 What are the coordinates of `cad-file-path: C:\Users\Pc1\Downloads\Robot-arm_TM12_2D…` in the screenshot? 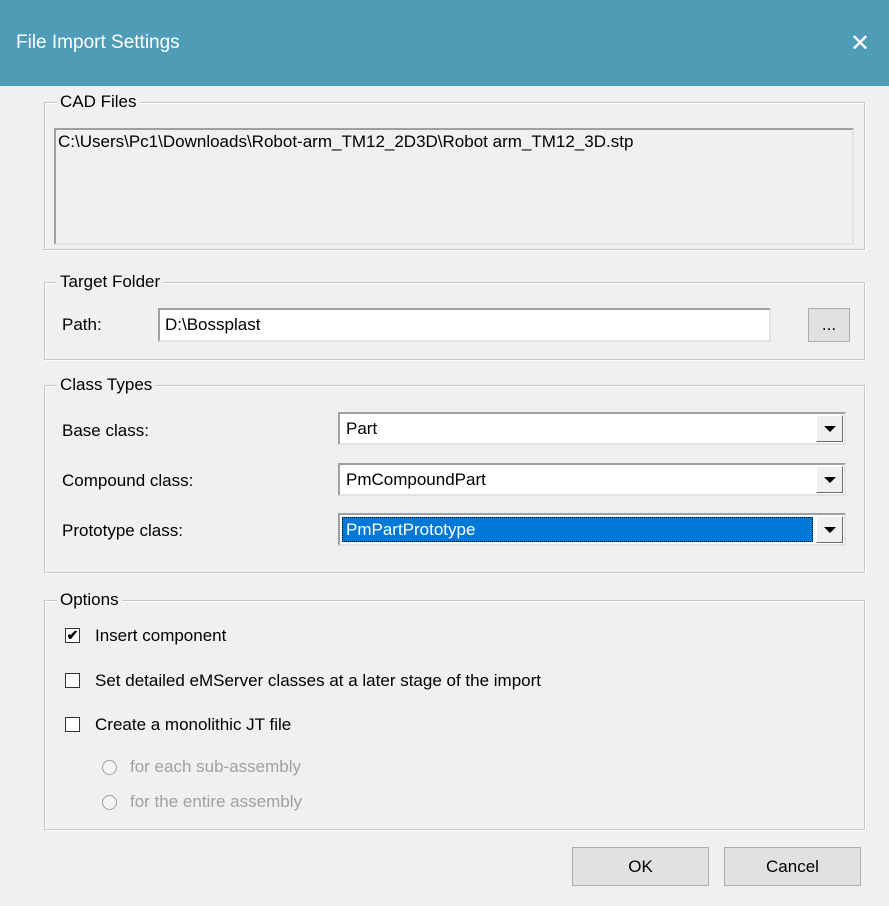 It's located at (346, 141).